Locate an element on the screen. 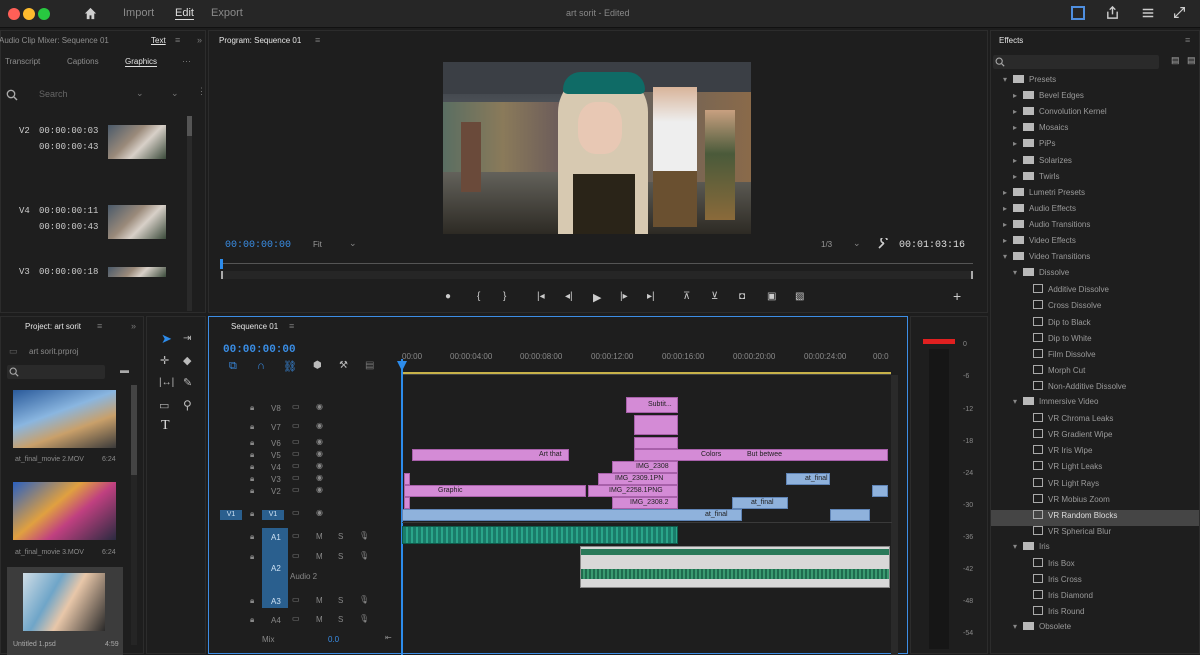  lift-icon: ⊼ is located at coordinates (686, 296).